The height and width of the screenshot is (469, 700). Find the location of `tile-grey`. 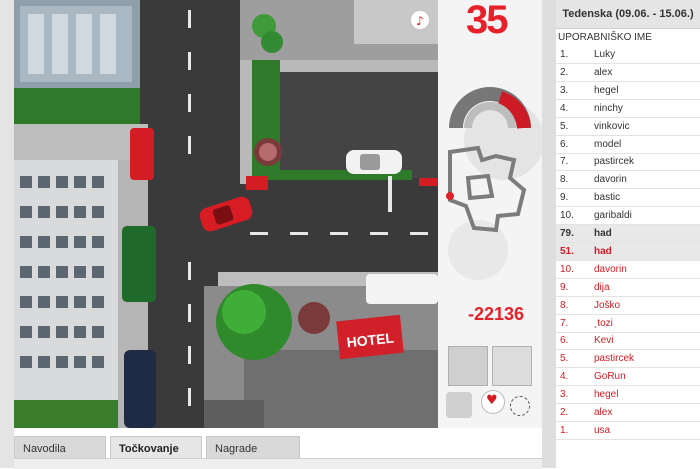

tile-grey is located at coordinates (468, 366).